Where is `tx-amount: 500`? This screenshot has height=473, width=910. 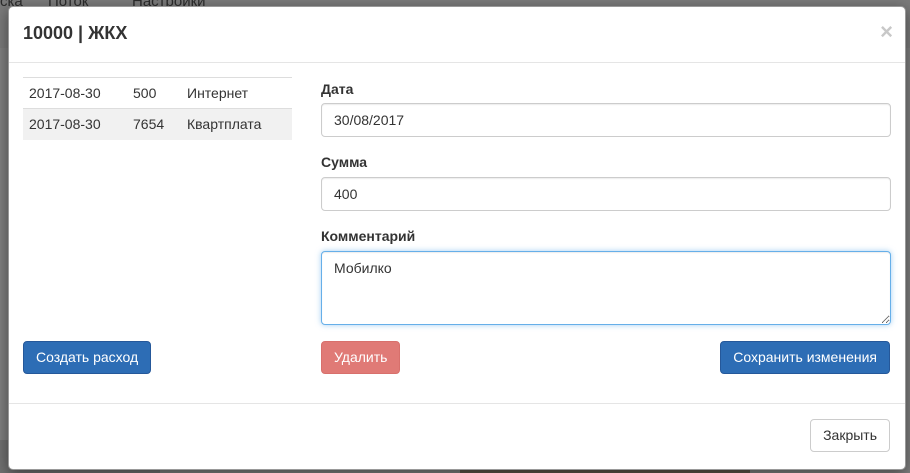 tx-amount: 500 is located at coordinates (154, 93).